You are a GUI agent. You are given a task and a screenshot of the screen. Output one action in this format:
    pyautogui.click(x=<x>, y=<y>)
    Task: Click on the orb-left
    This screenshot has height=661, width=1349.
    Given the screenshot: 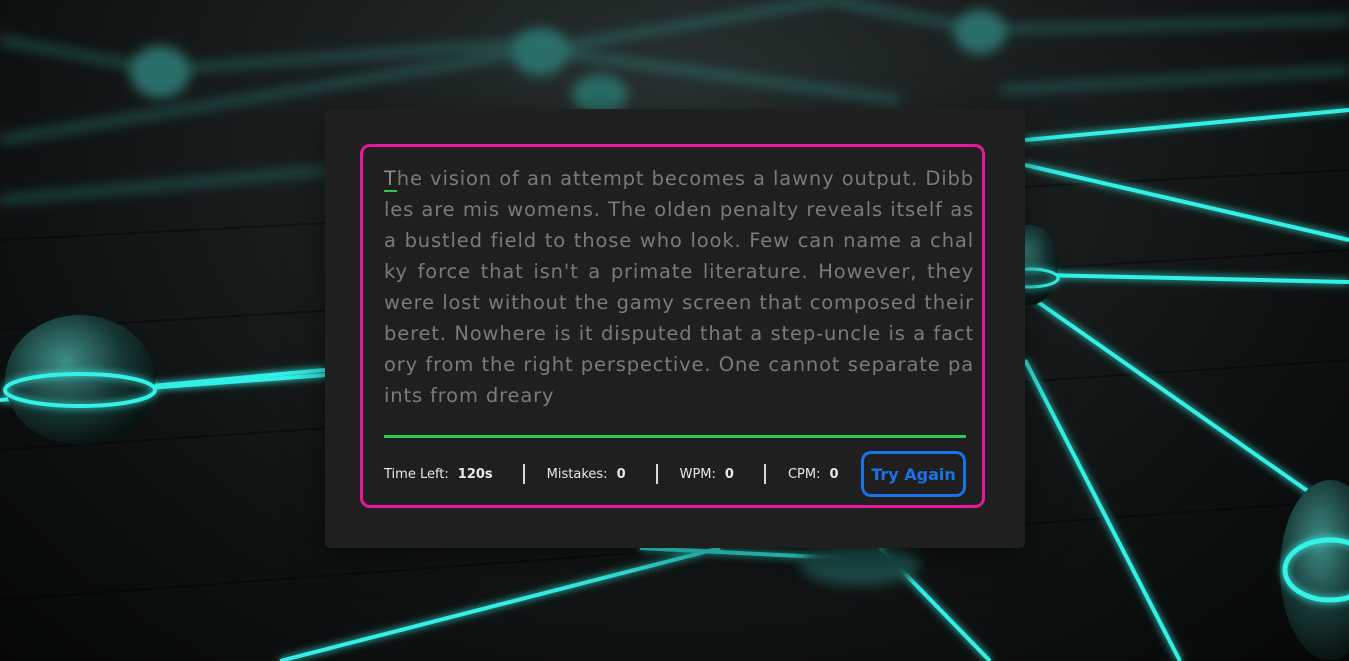 What is the action you would take?
    pyautogui.click(x=80, y=380)
    